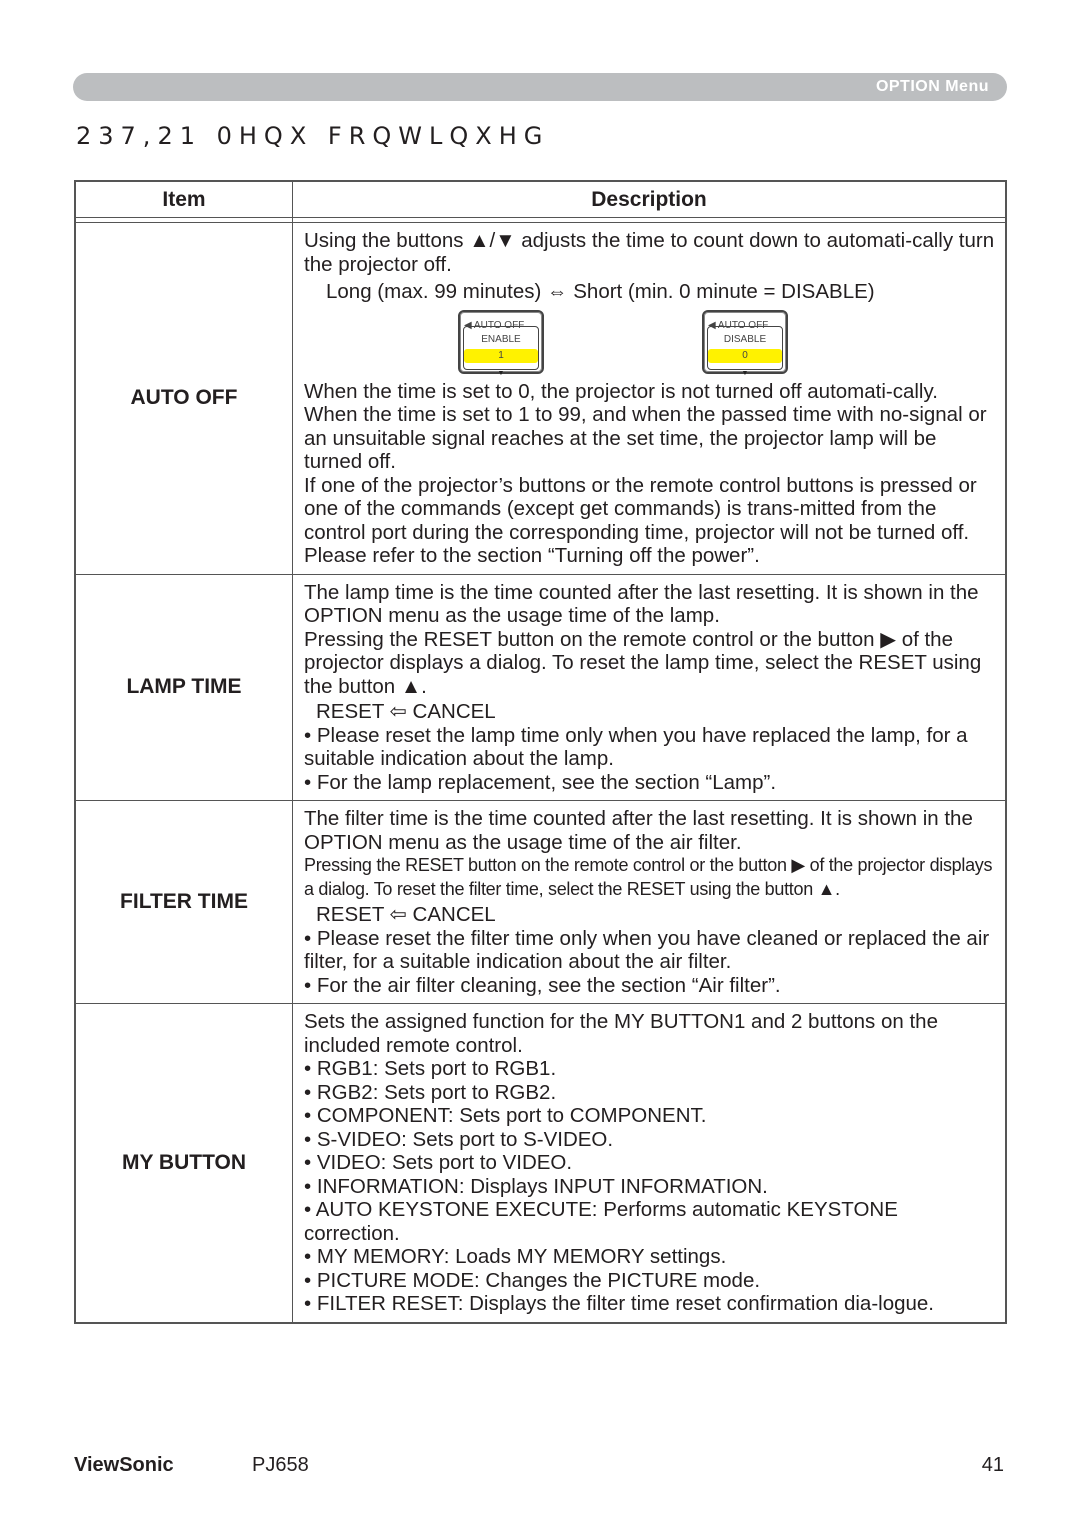 The width and height of the screenshot is (1080, 1532). What do you see at coordinates (438, 1162) in the screenshot?
I see `bullet: • VIDEO: Sets port to VIDEO.` at bounding box center [438, 1162].